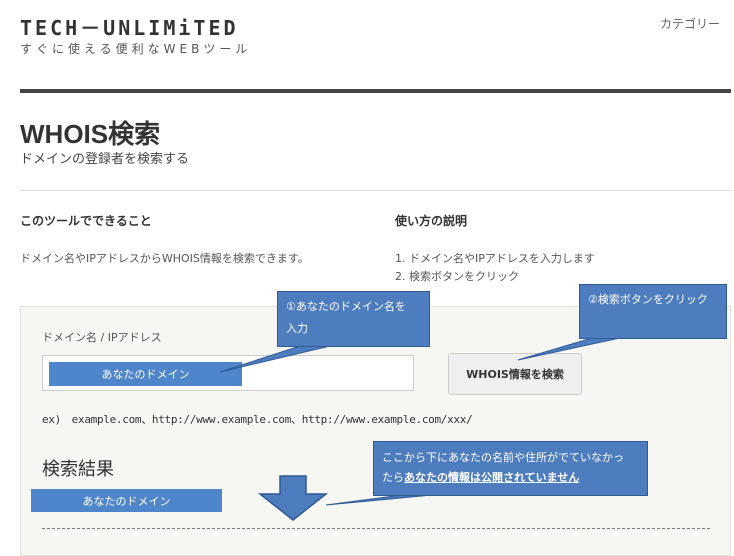 Image resolution: width=734 pixels, height=556 pixels. What do you see at coordinates (297, 328) in the screenshot?
I see `callout1-line: 入力` at bounding box center [297, 328].